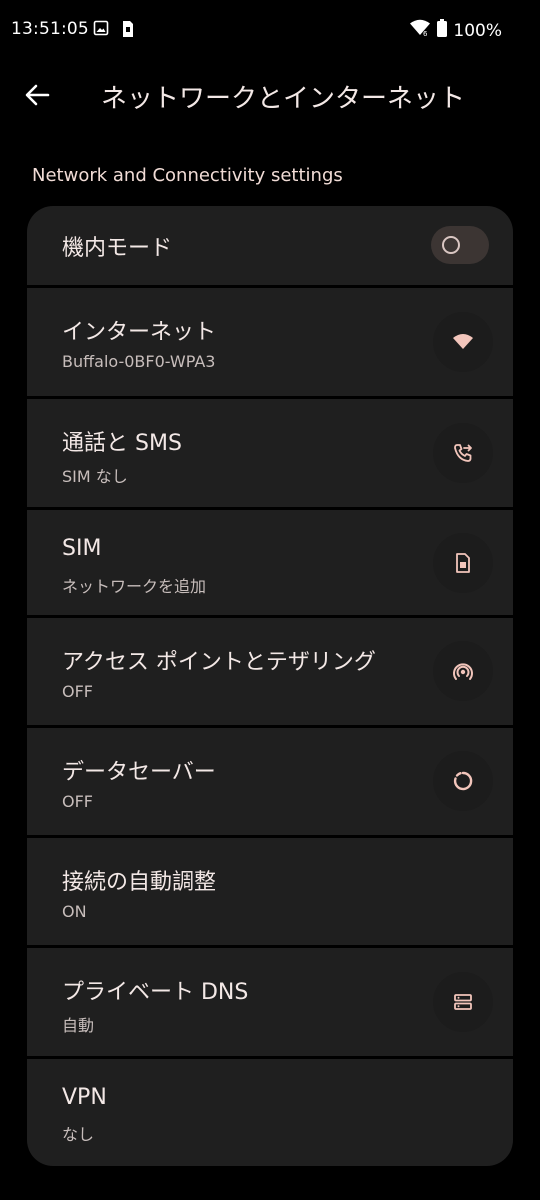 This screenshot has height=1200, width=540. I want to click on item-title: インターネット, so click(139, 332).